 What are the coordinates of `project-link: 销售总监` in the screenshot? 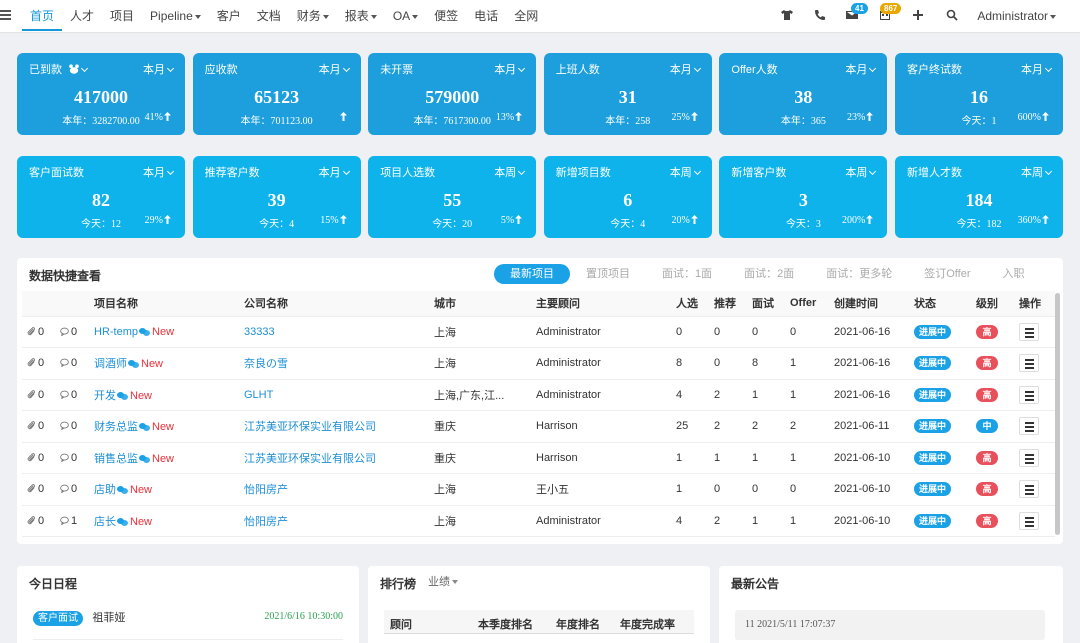 It's located at (116, 459).